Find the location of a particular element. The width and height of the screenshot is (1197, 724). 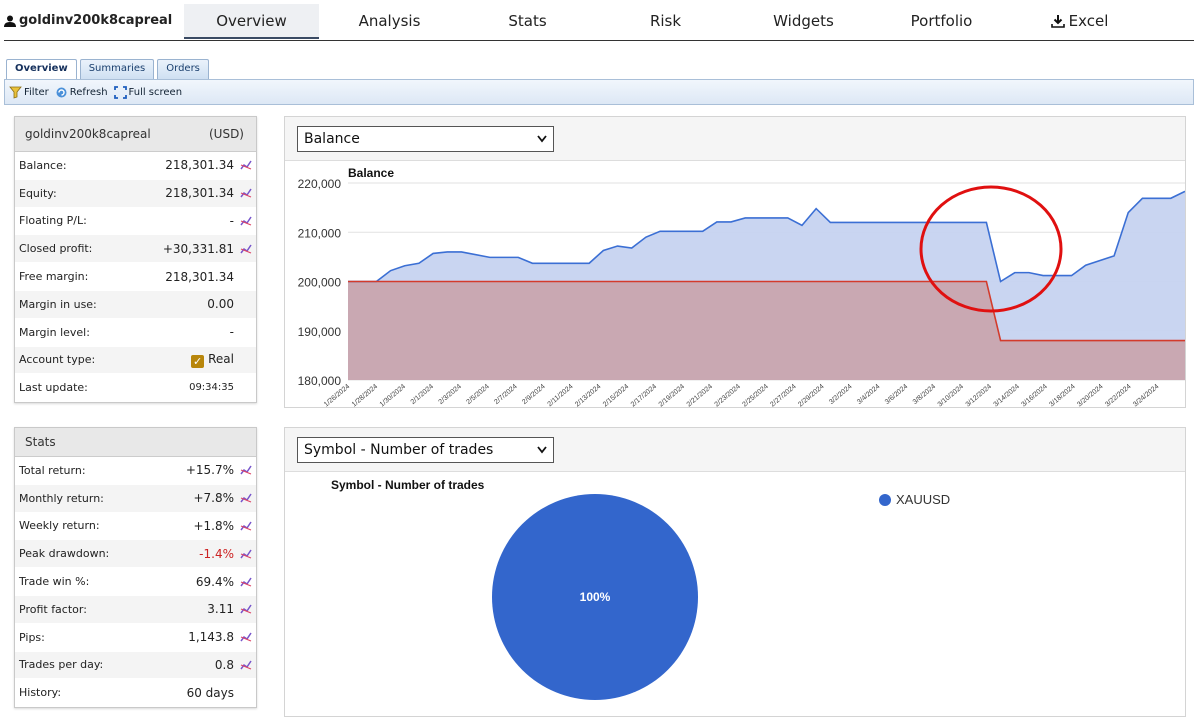

row-equity: Equity: 218,301.34 is located at coordinates (135, 193).